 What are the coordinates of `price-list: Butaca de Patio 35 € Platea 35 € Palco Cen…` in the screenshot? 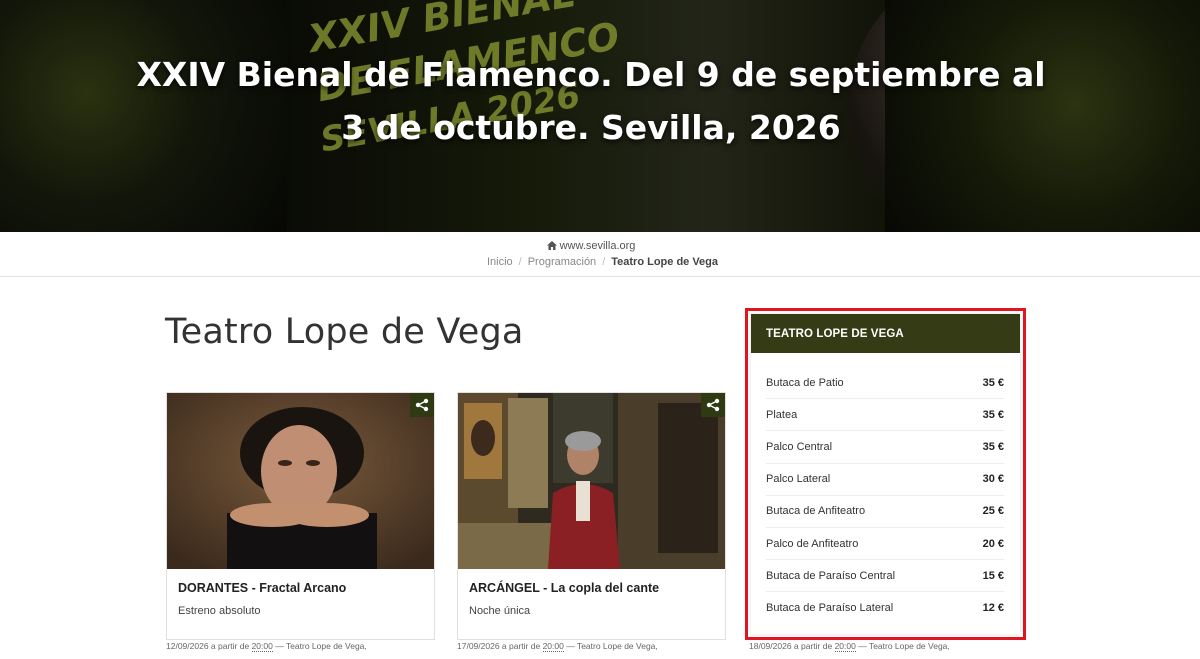 It's located at (885, 496).